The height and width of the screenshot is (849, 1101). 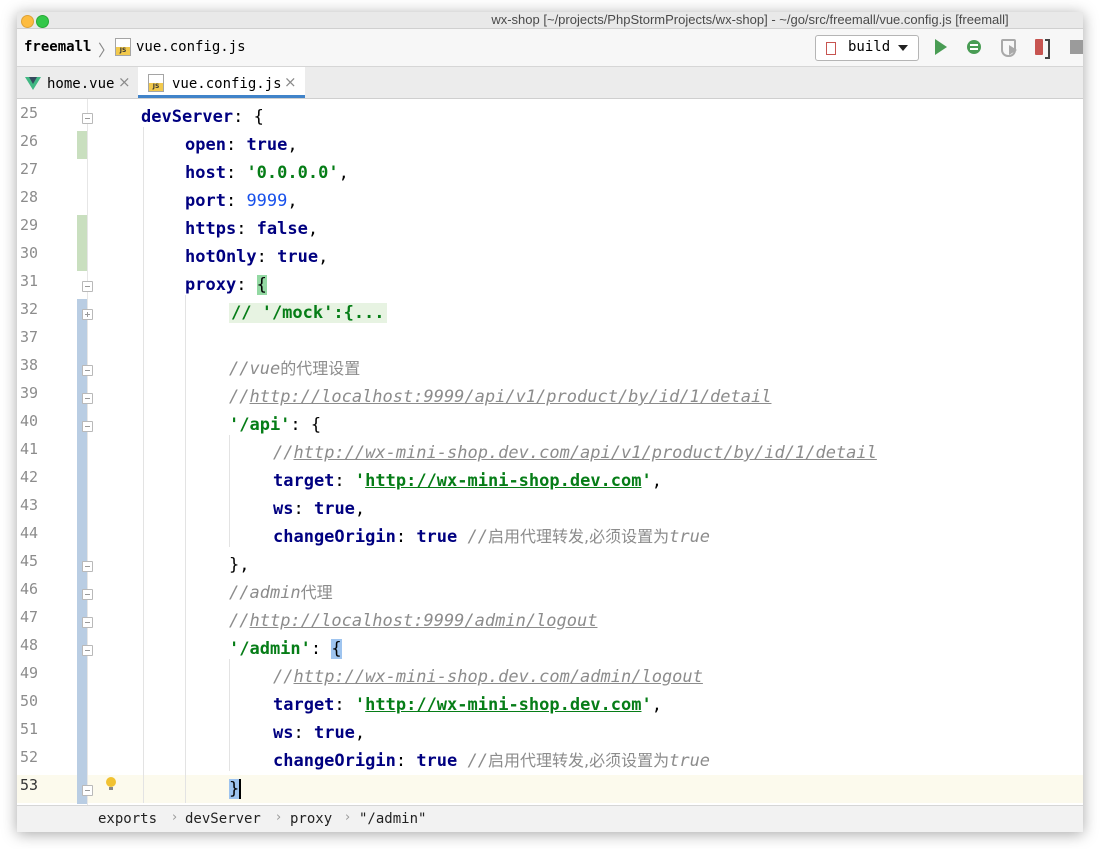 I want to click on code-line-51: ws: true,, so click(x=319, y=733).